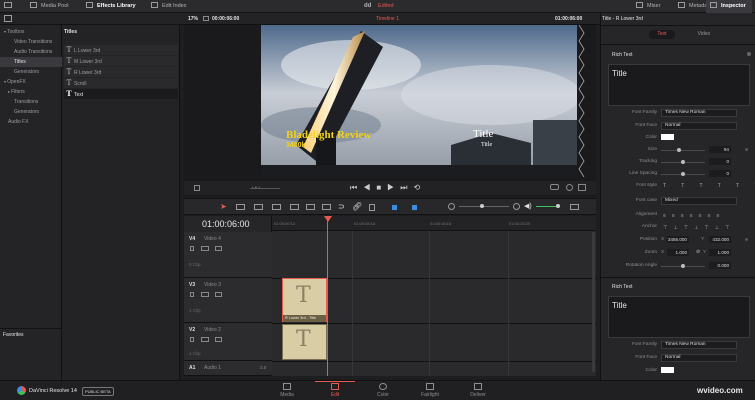 This screenshot has width=755, height=400. What do you see at coordinates (720, 173) in the screenshot?
I see `line-spacing-value: 0` at bounding box center [720, 173].